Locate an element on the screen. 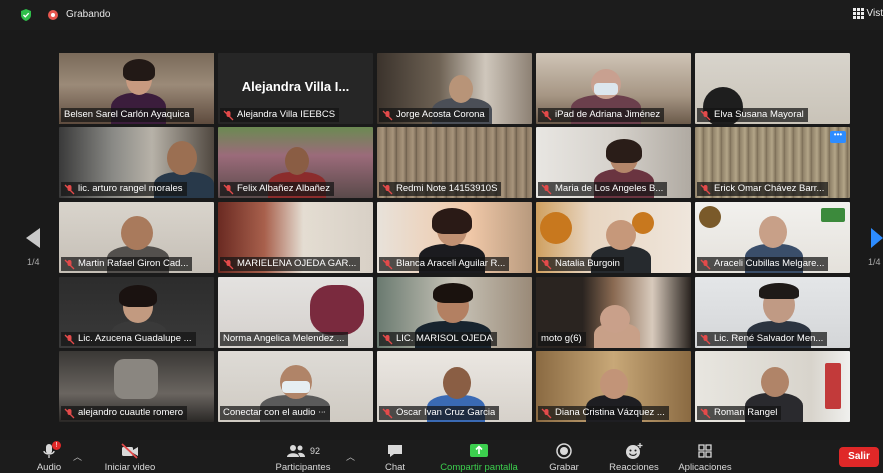  more-options-button: ••• is located at coordinates (838, 137).